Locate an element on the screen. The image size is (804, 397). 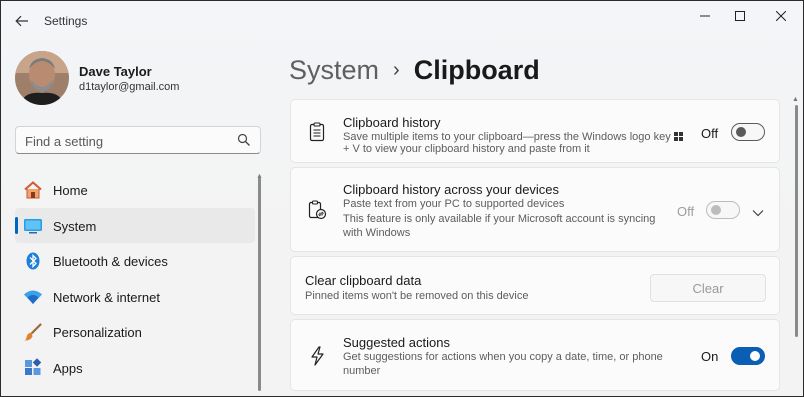
setting-title: Suggested actions is located at coordinates (396, 342).